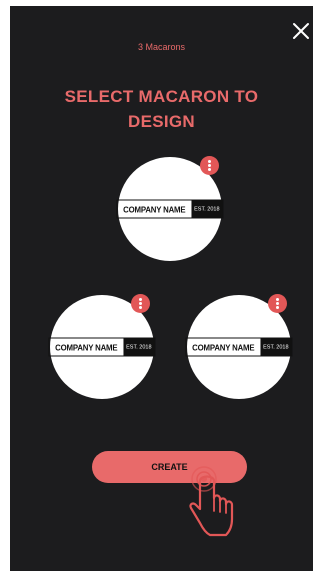  I want to click on macaron-count-label: 3 Macarons, so click(161, 47).